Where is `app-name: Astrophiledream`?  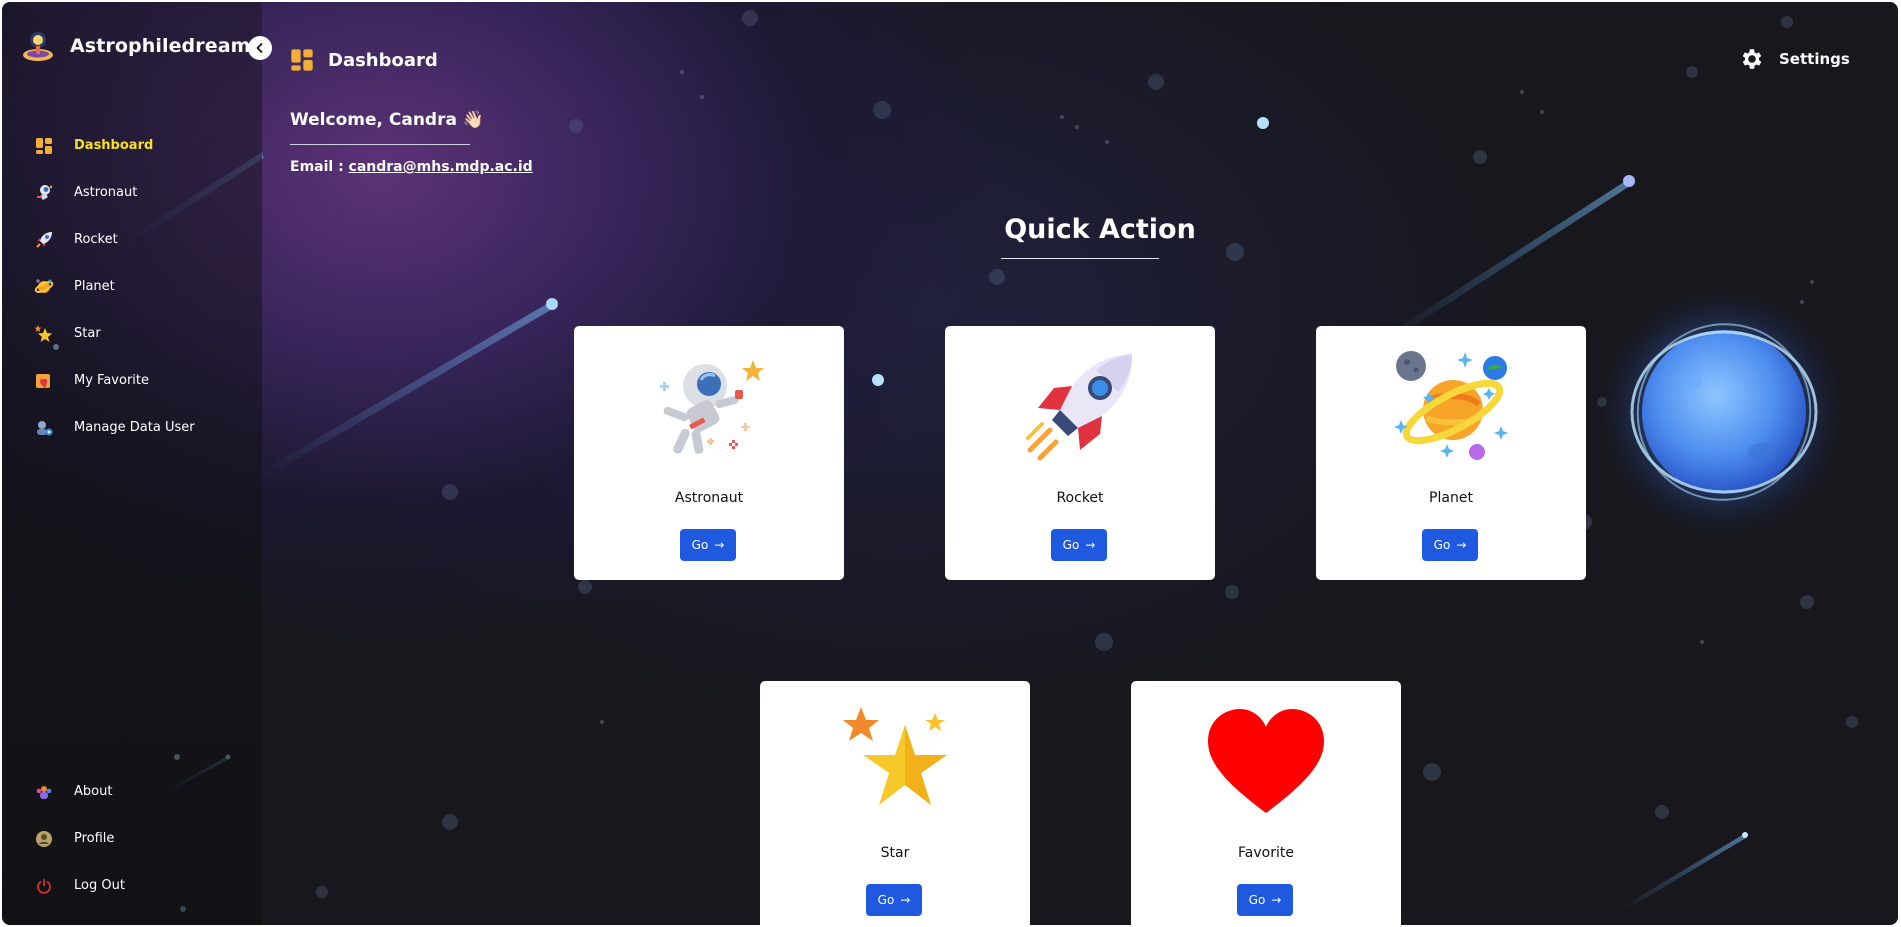 app-name: Astrophiledream is located at coordinates (160, 46).